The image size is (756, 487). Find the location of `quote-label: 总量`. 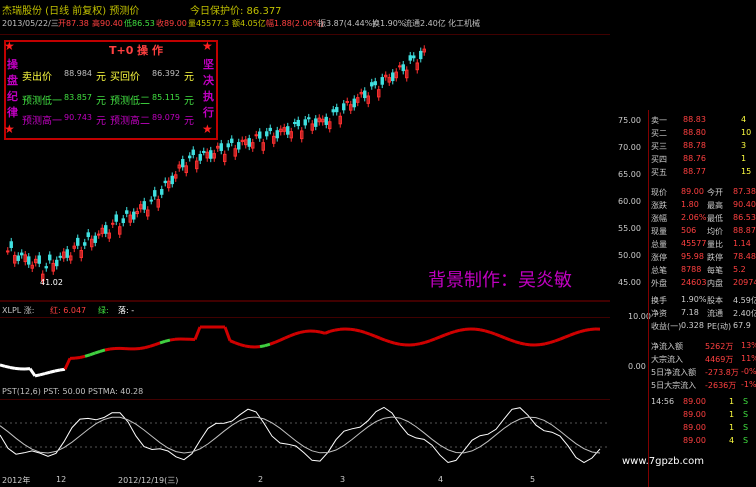

quote-label: 总量 is located at coordinates (659, 244).